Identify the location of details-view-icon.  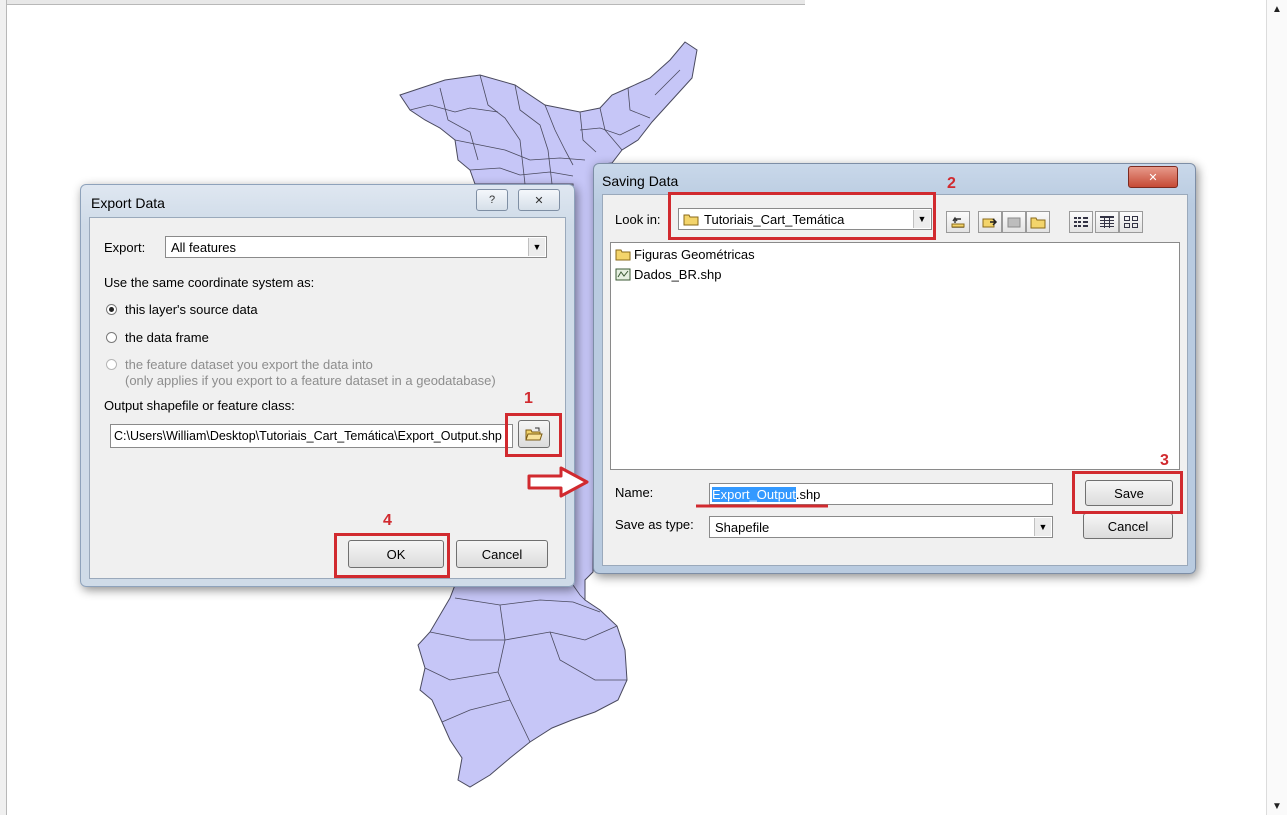
(1107, 222).